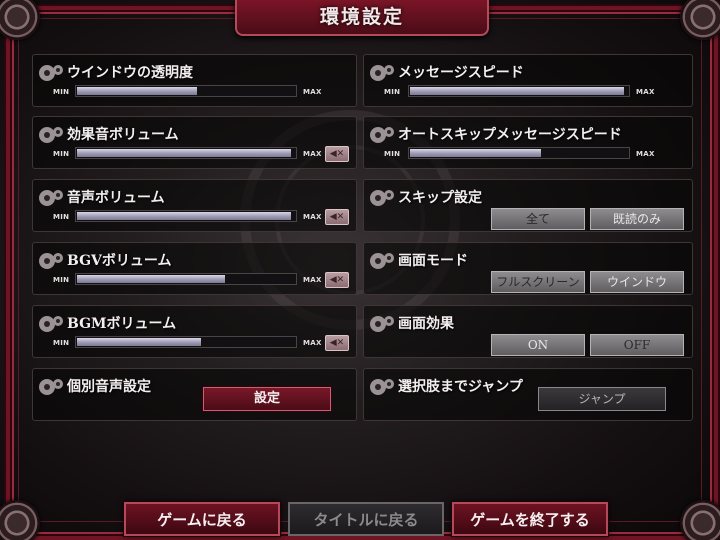  I want to click on effect-on-button: ON, so click(538, 345).